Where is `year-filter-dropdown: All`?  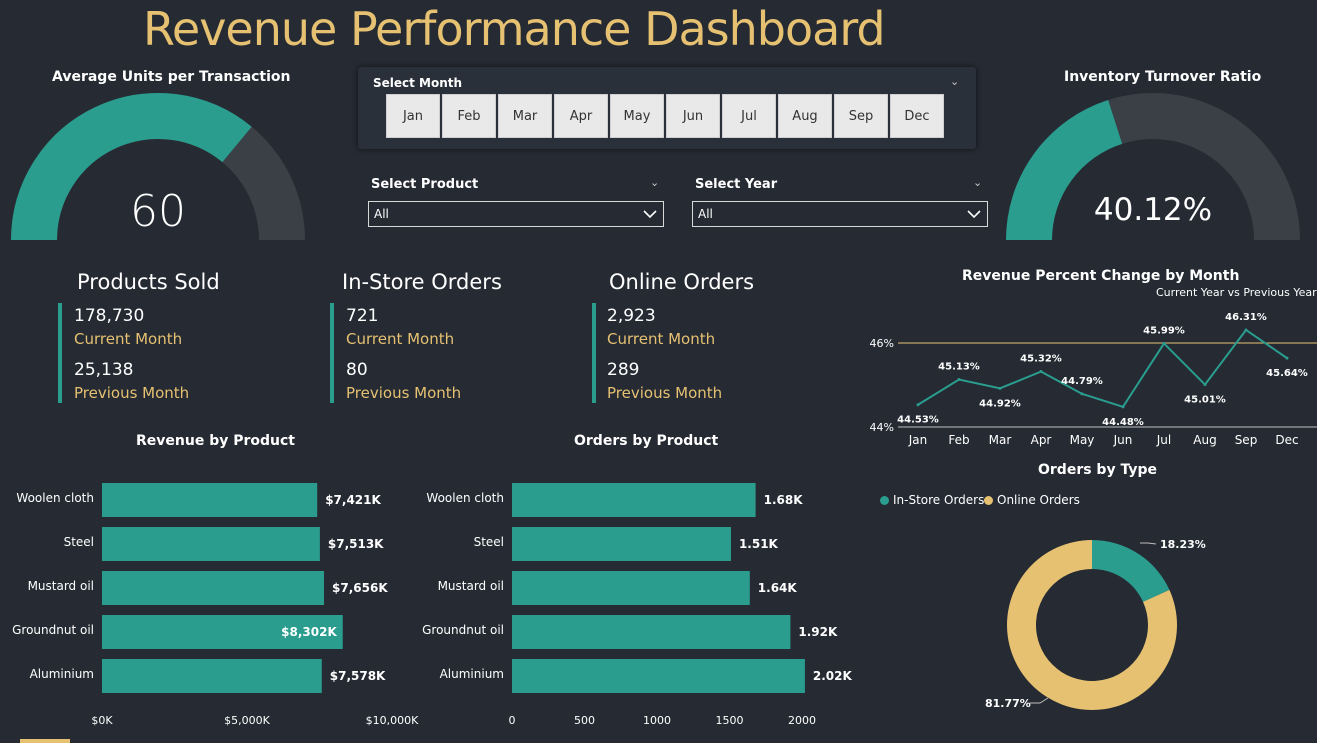 year-filter-dropdown: All is located at coordinates (840, 214).